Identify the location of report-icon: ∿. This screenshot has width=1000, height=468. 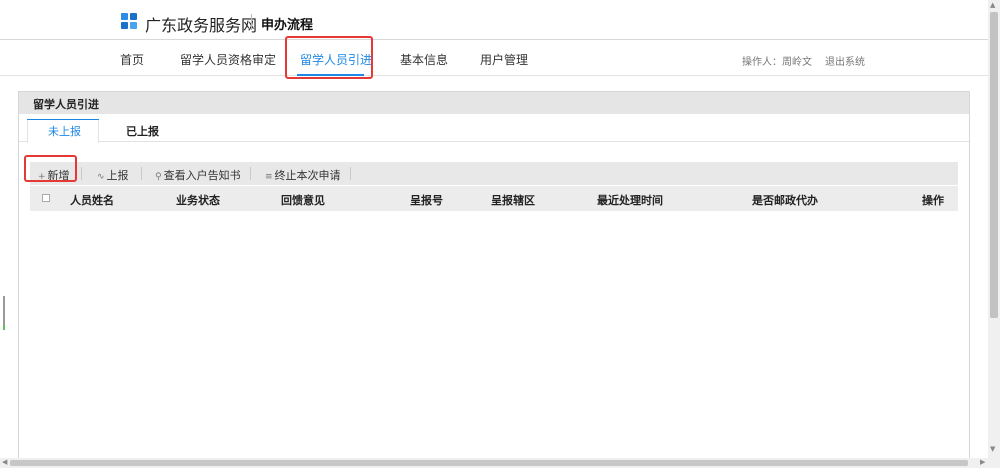
(101, 177).